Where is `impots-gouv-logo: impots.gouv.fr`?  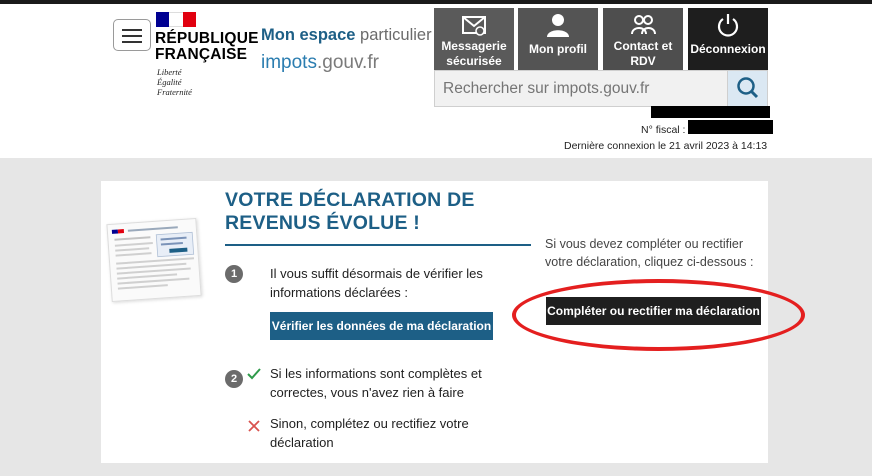
impots-gouv-logo: impots.gouv.fr is located at coordinates (320, 63).